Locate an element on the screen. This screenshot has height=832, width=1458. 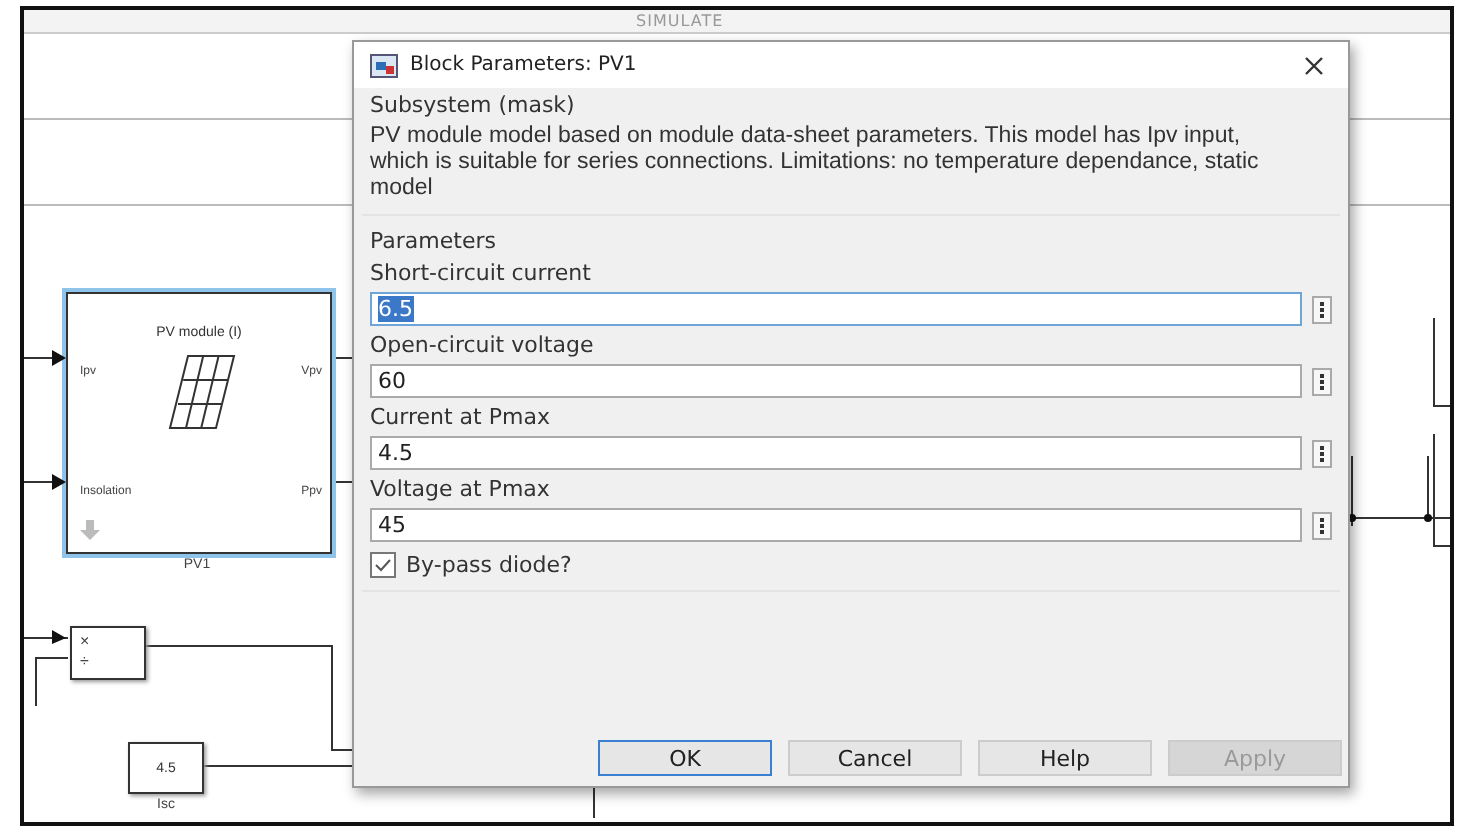
description-text: PV module model based on module data-sheet parameters. This model has Ipv input, which is suitable for series connections. Limitations: no temperature dependance, static model is located at coordinates (815, 163).